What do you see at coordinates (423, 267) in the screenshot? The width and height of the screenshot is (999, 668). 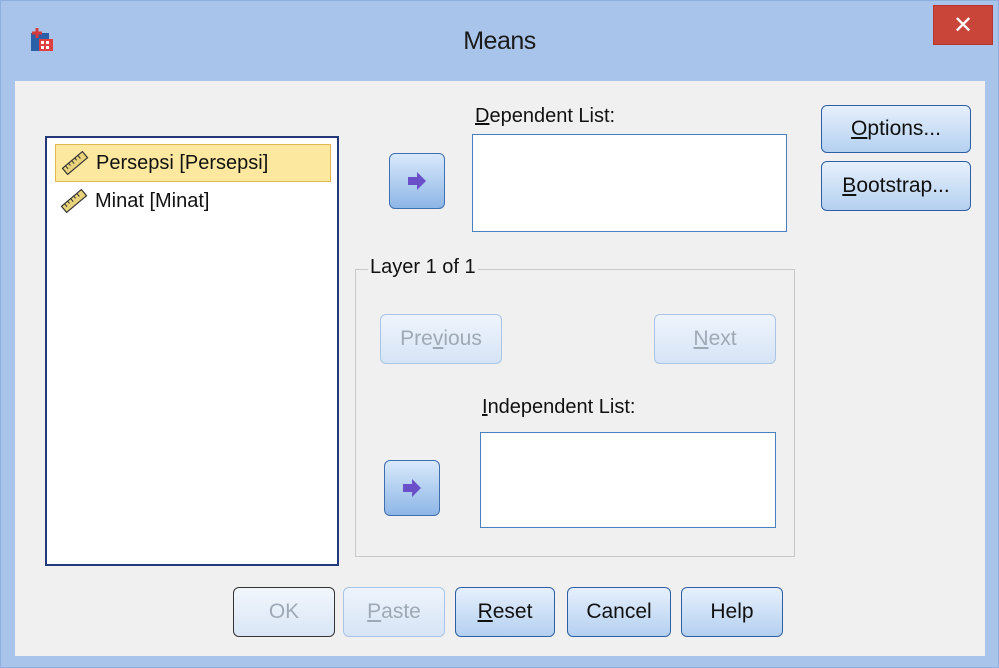 I see `layer-group-title: Layer 1 of 1` at bounding box center [423, 267].